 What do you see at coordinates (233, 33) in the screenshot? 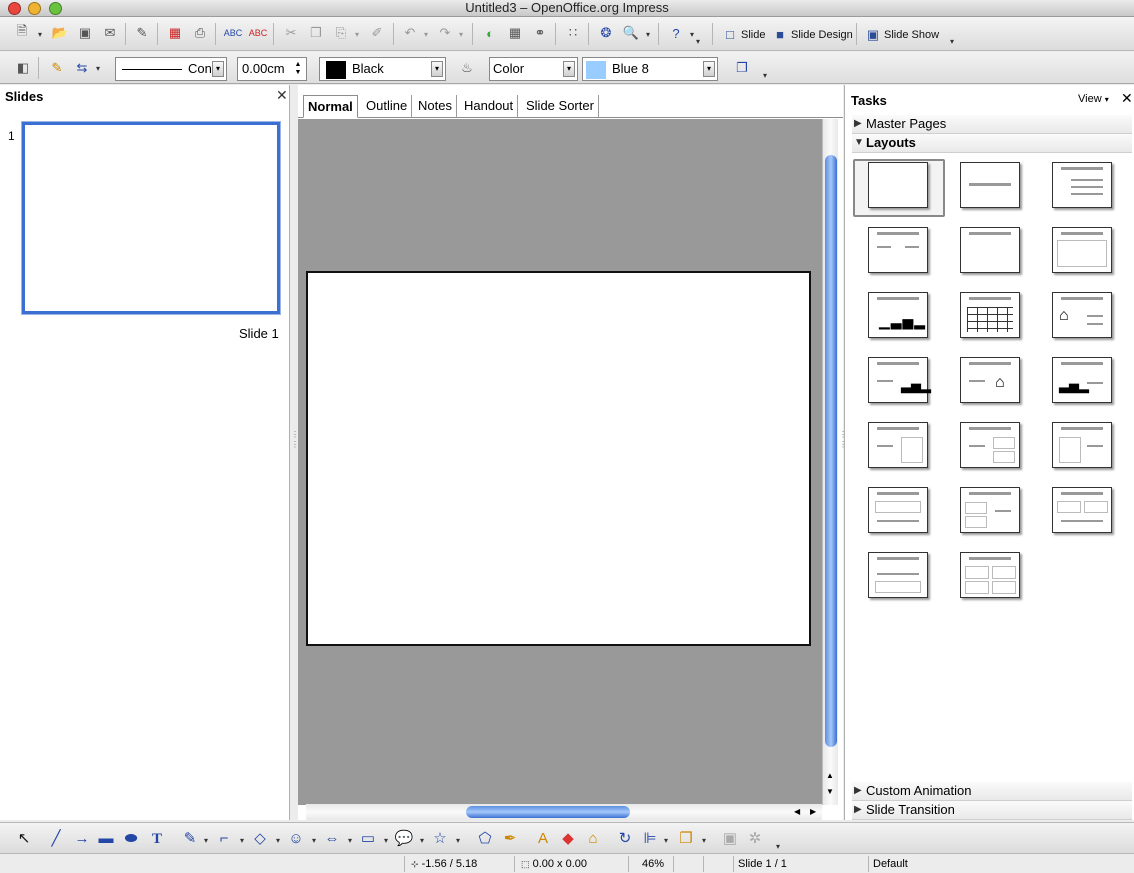
I see `spellcheck-icon: ABC` at bounding box center [233, 33].